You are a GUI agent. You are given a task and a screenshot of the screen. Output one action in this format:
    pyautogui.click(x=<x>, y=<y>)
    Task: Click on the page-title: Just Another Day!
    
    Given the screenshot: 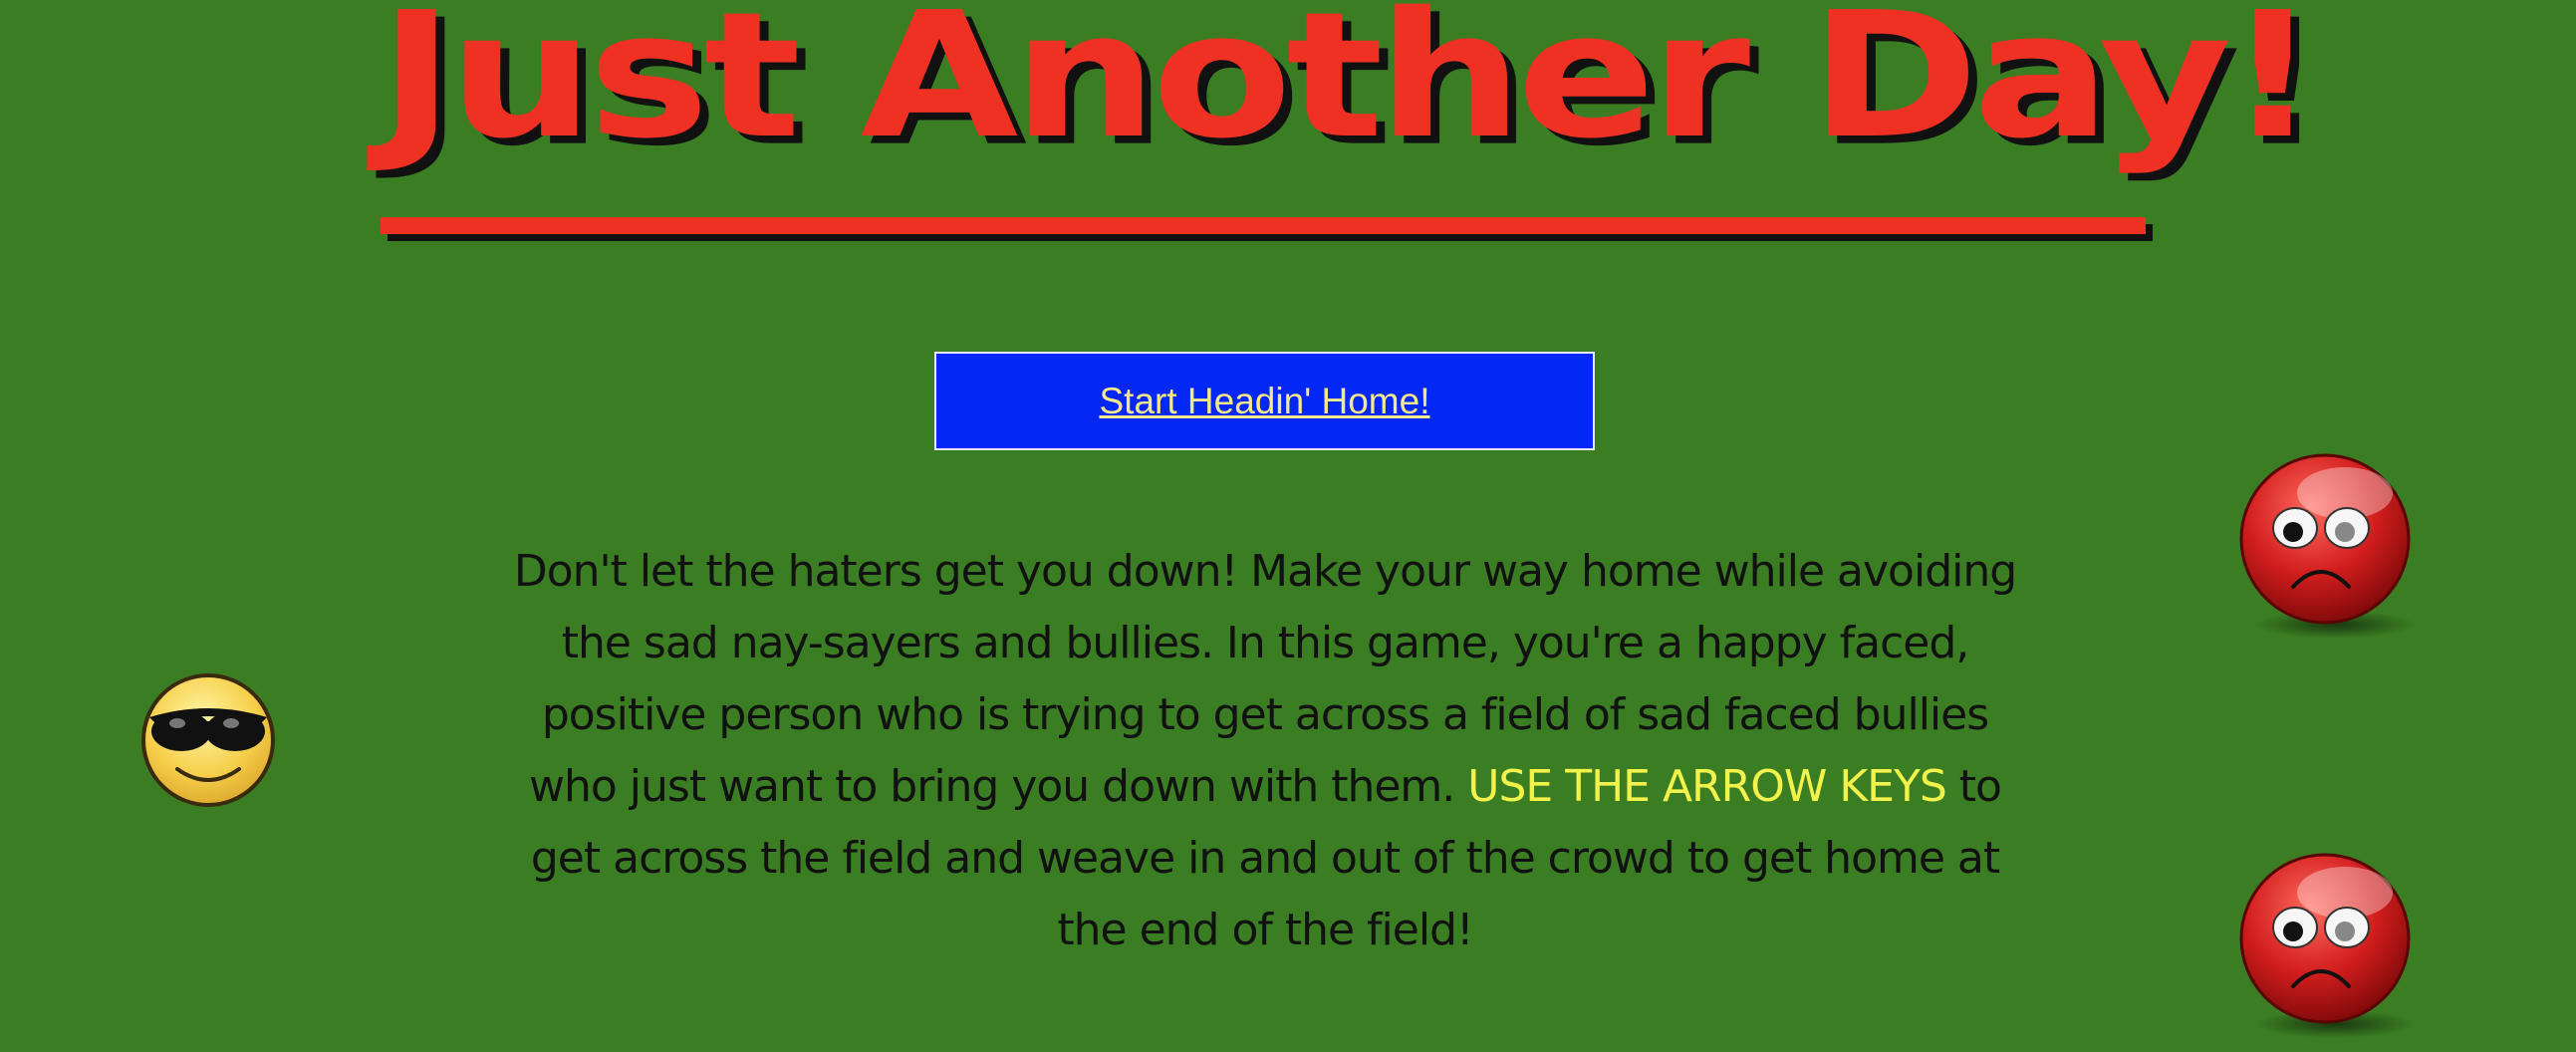 What is the action you would take?
    pyautogui.click(x=1349, y=88)
    